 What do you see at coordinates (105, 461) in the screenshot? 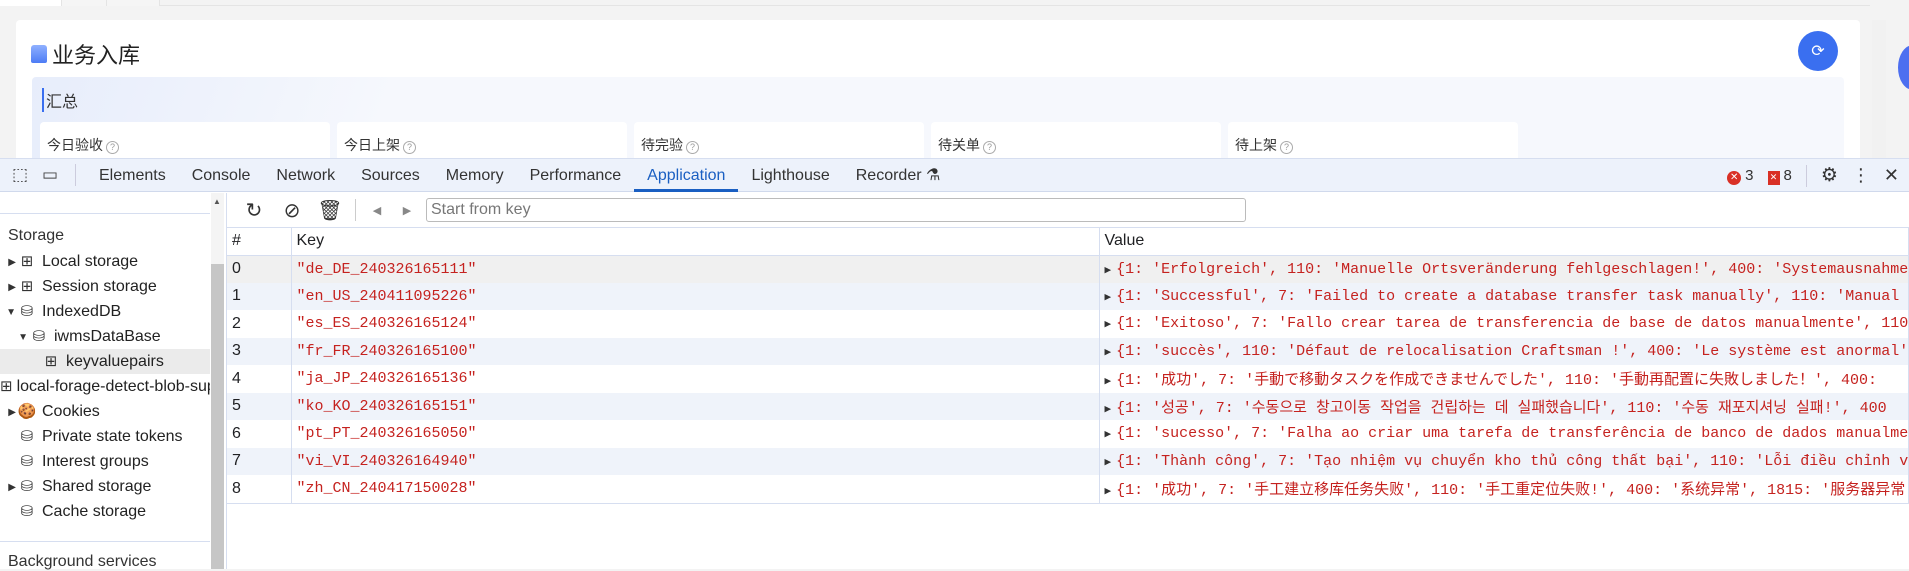
I see `sidebar-item-interest-groups: ⛁ Interest groups` at bounding box center [105, 461].